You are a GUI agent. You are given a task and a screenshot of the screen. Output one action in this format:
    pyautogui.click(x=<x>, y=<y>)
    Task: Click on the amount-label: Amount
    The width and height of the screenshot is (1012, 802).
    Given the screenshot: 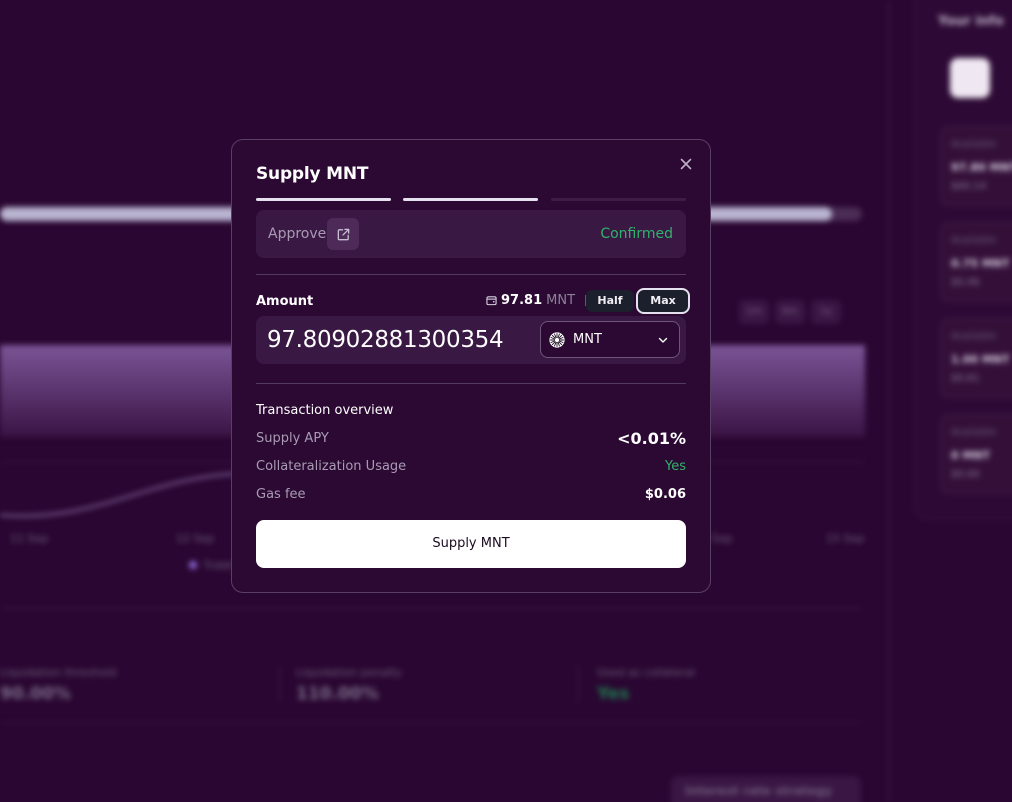 What is the action you would take?
    pyautogui.click(x=285, y=301)
    